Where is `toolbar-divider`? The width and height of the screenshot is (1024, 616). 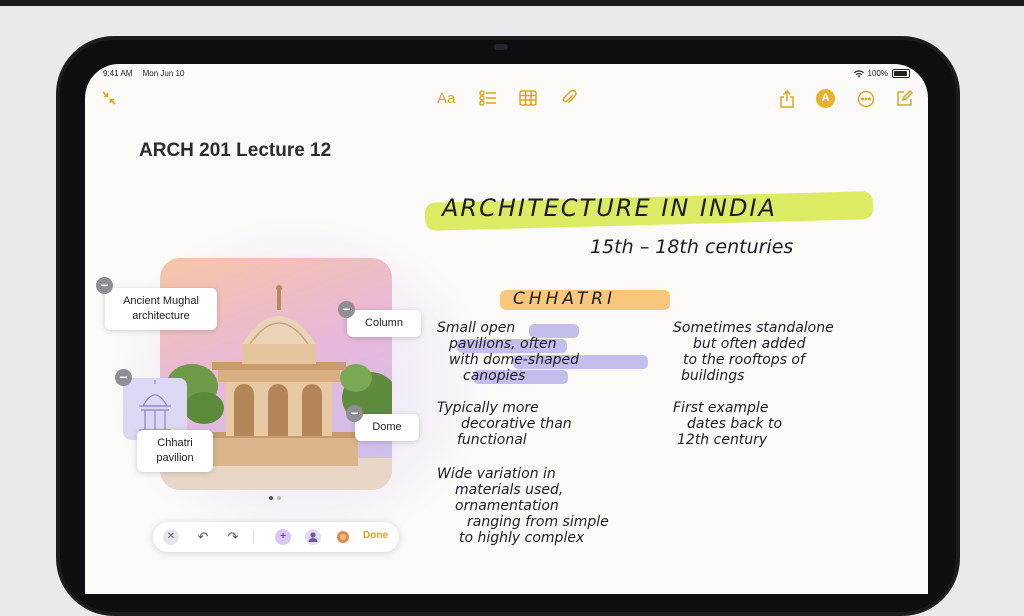 toolbar-divider is located at coordinates (253, 537).